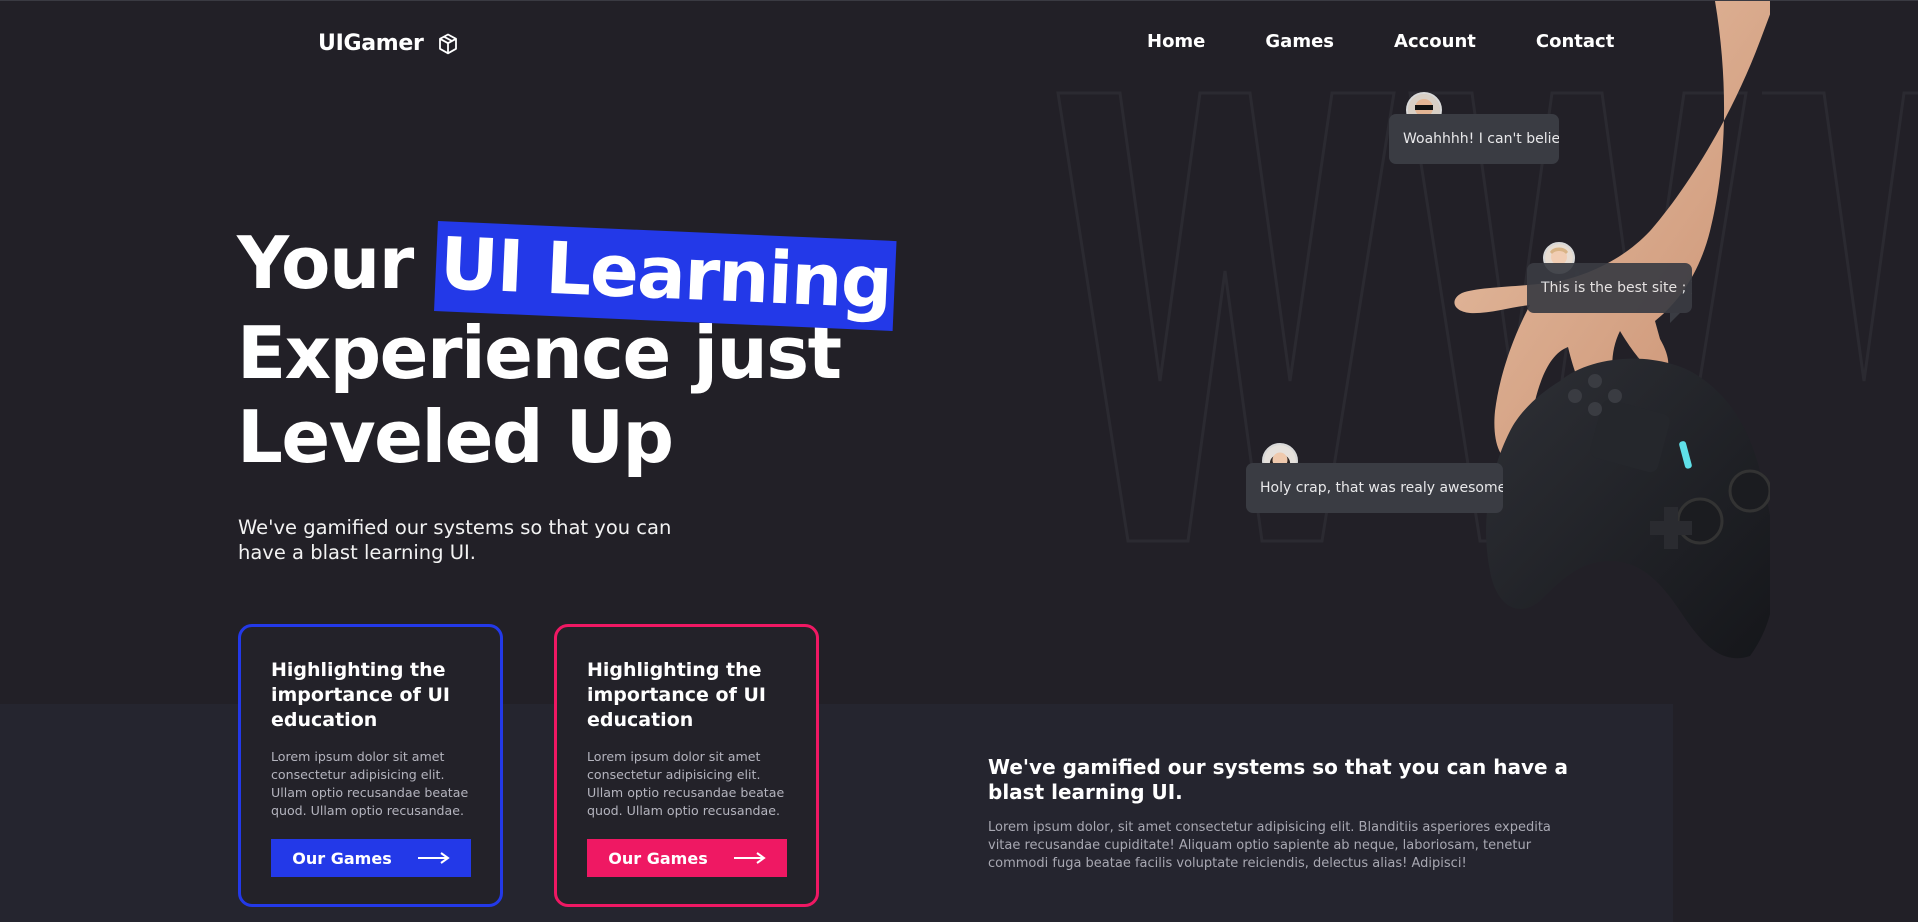  I want to click on chat-bubble: This is the best site ; ), so click(1609, 288).